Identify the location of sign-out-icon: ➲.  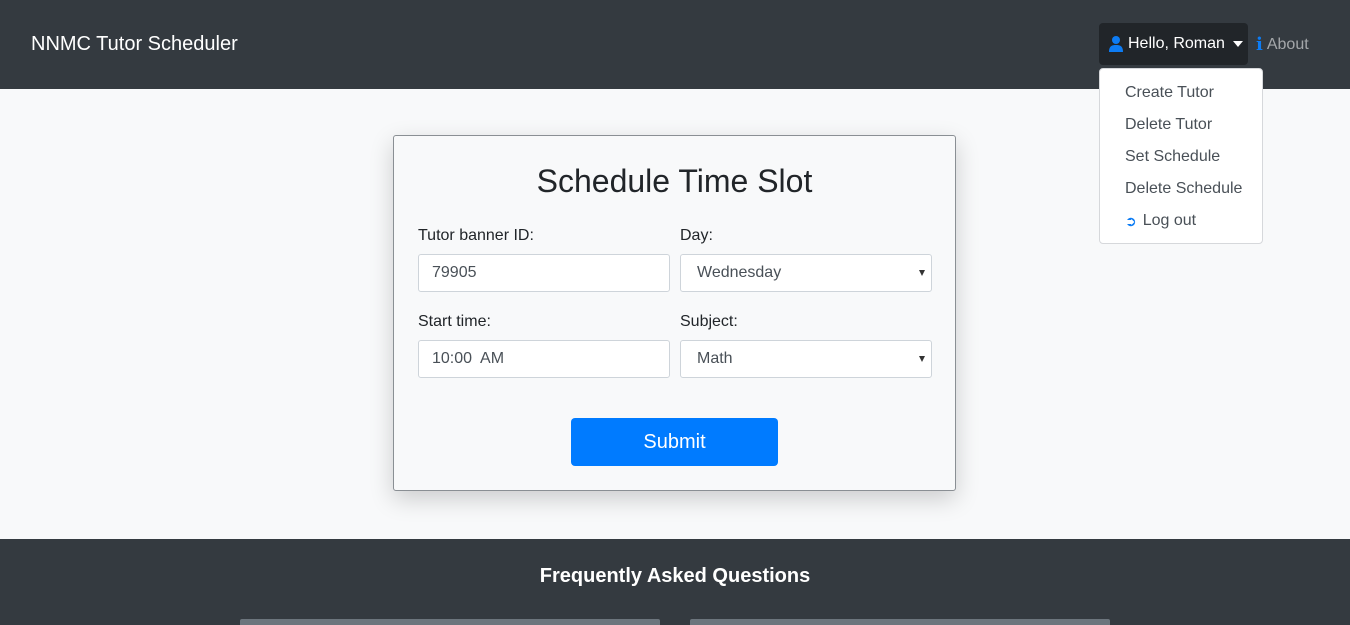
(1131, 220).